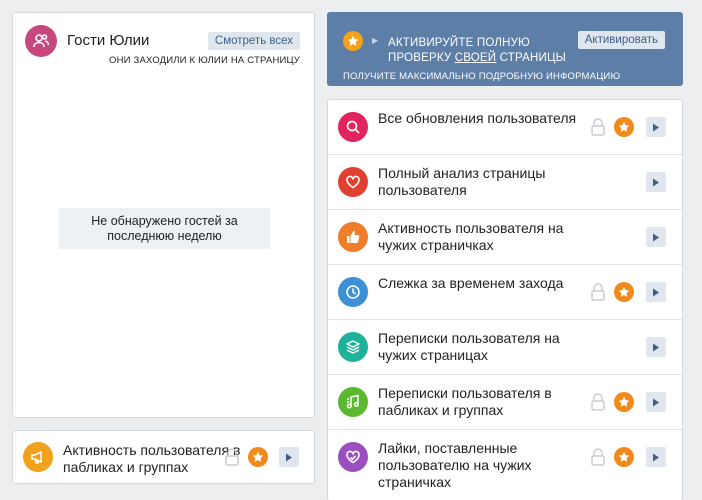 The image size is (702, 500). I want to click on empty-guests-message: Не обнаружено гостей за последнюю неделю, so click(164, 228).